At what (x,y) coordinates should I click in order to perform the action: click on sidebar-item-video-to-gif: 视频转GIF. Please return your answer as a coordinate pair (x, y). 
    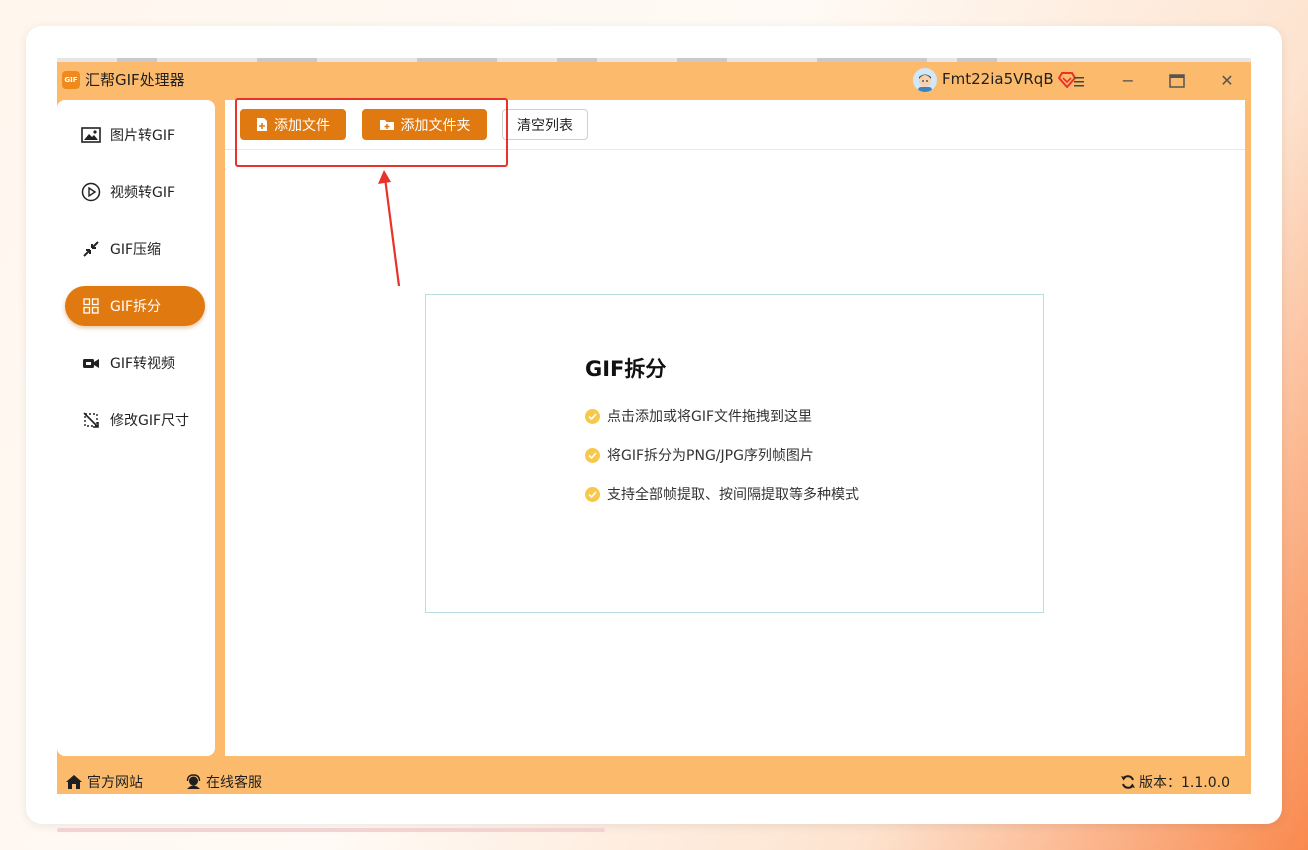
    Looking at the image, I should click on (135, 192).